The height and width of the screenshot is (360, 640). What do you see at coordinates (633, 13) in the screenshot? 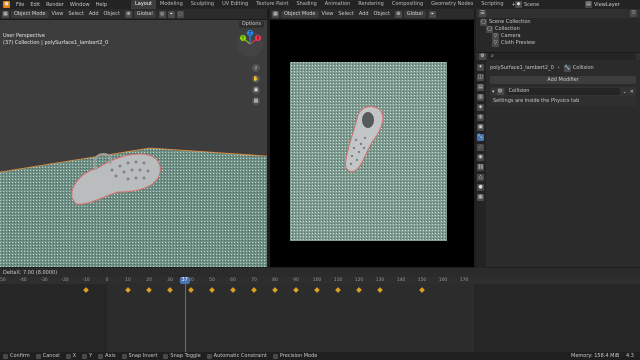
I see `filter-icon: ▽` at bounding box center [633, 13].